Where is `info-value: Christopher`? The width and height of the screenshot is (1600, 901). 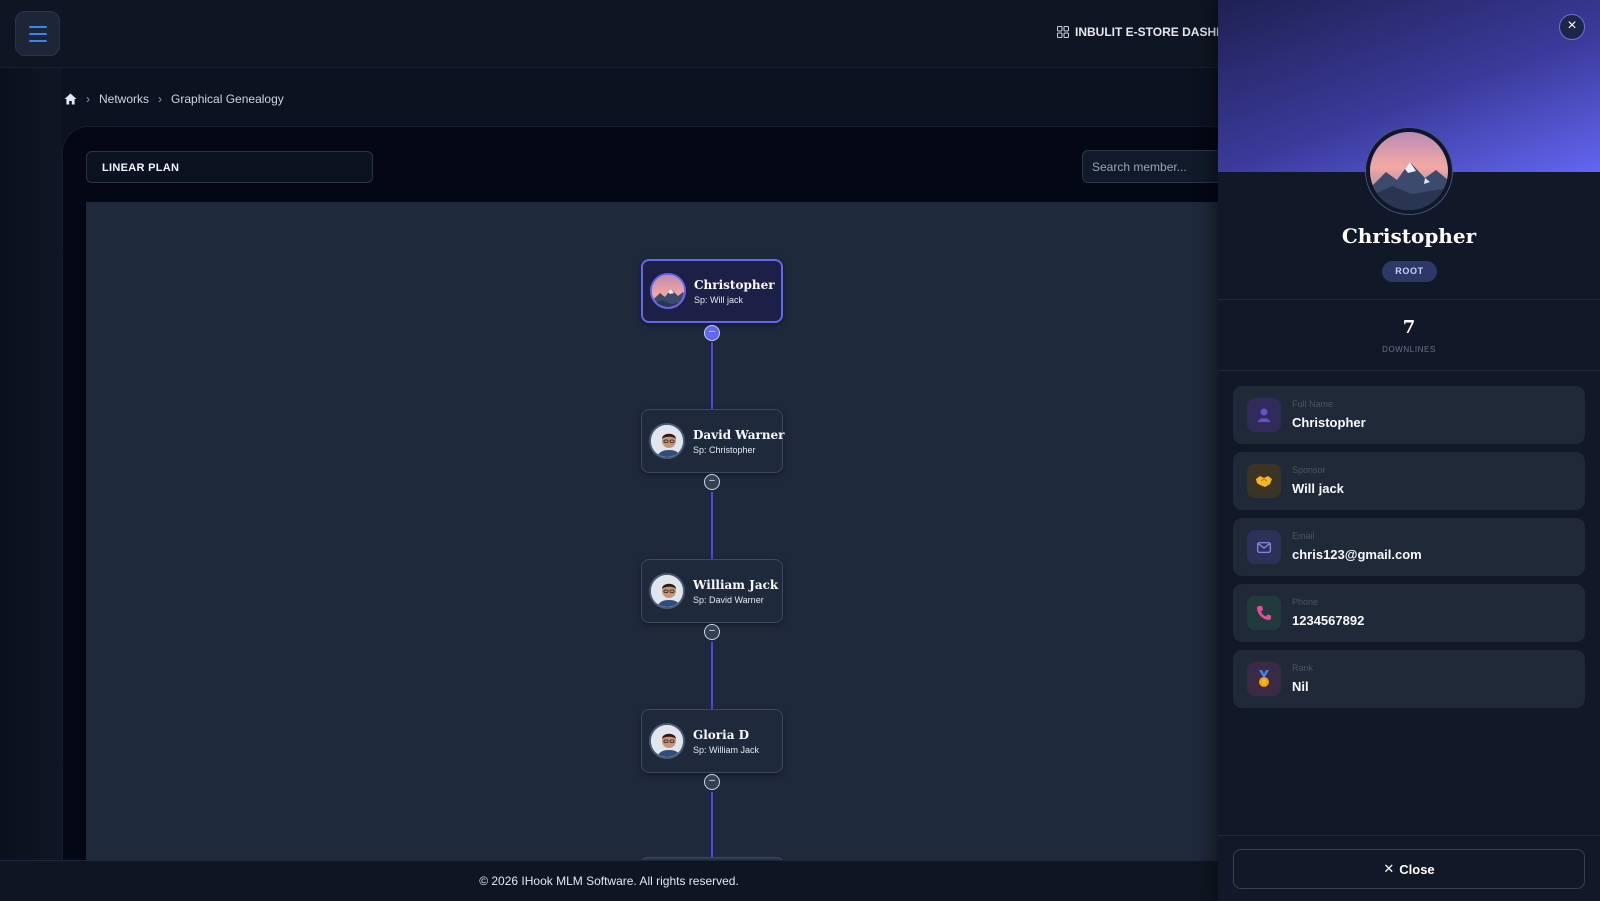 info-value: Christopher is located at coordinates (1329, 422).